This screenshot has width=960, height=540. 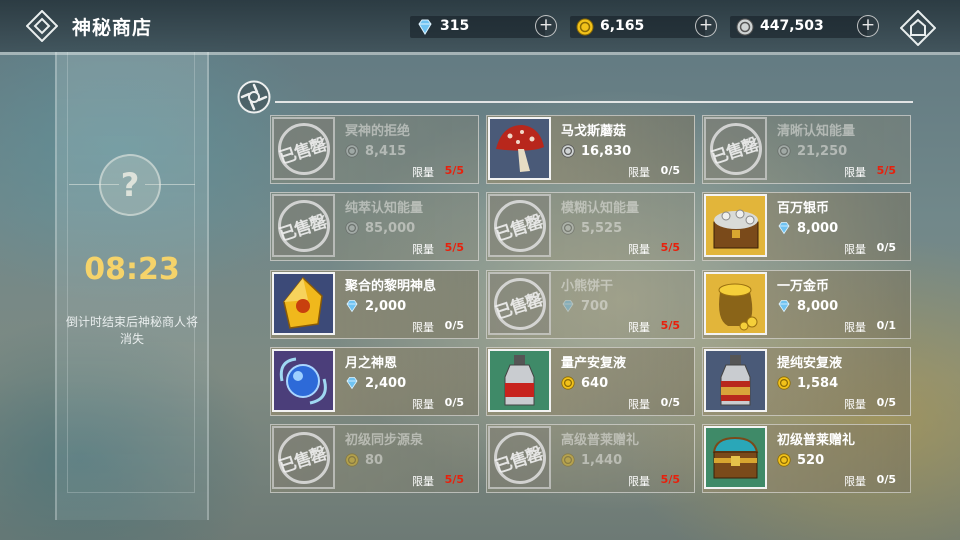 I want to click on item-name: 高级普莱赠礼, so click(x=600, y=440).